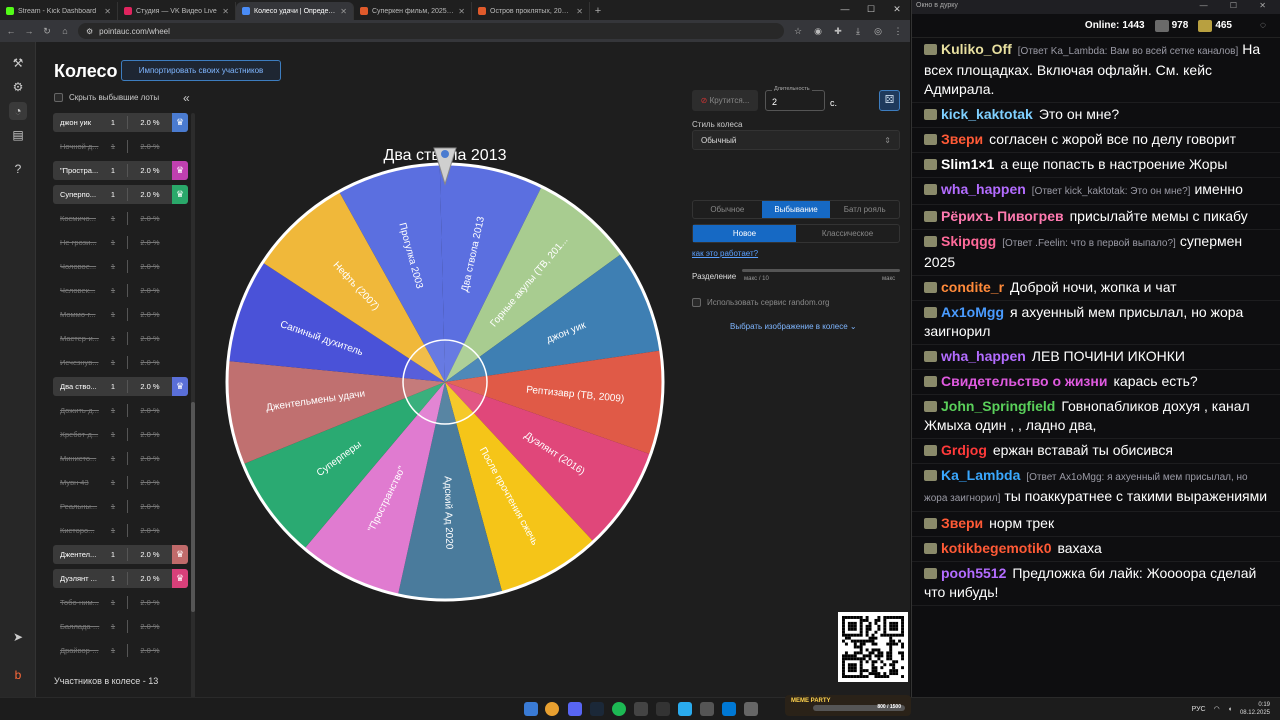  Describe the element at coordinates (18, 675) in the screenshot. I see `boosty-icon: b` at that location.